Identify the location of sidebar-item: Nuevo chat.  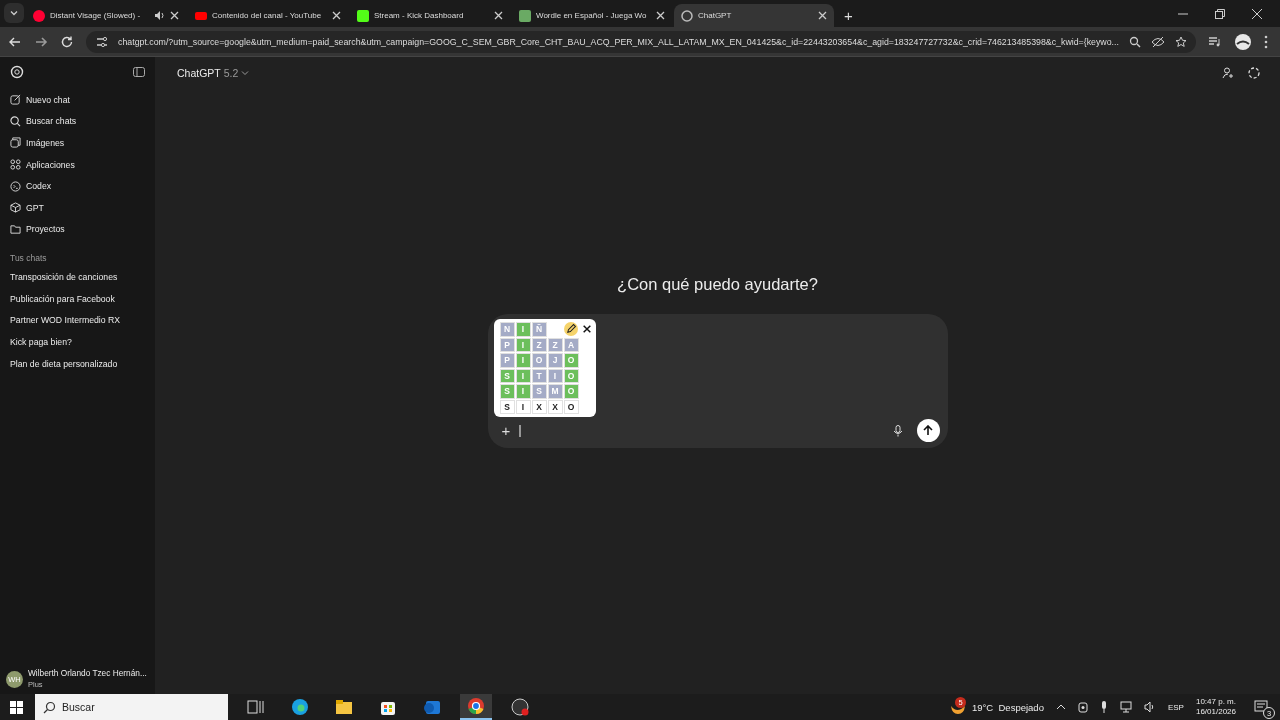
(77, 100).